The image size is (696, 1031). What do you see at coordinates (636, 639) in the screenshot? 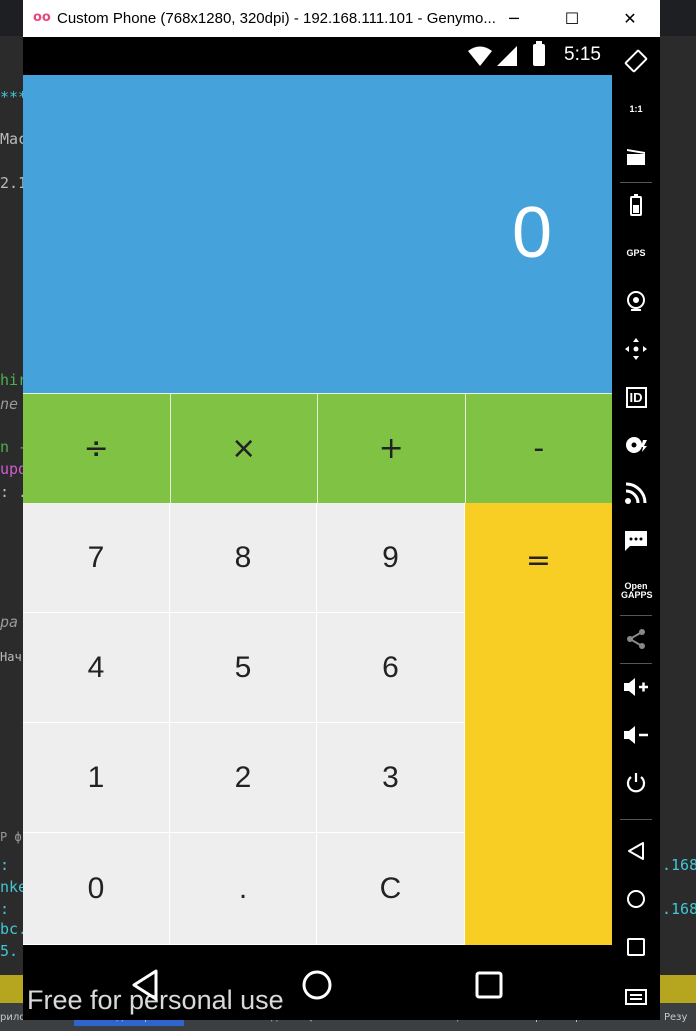
I see `share-icon` at bounding box center [636, 639].